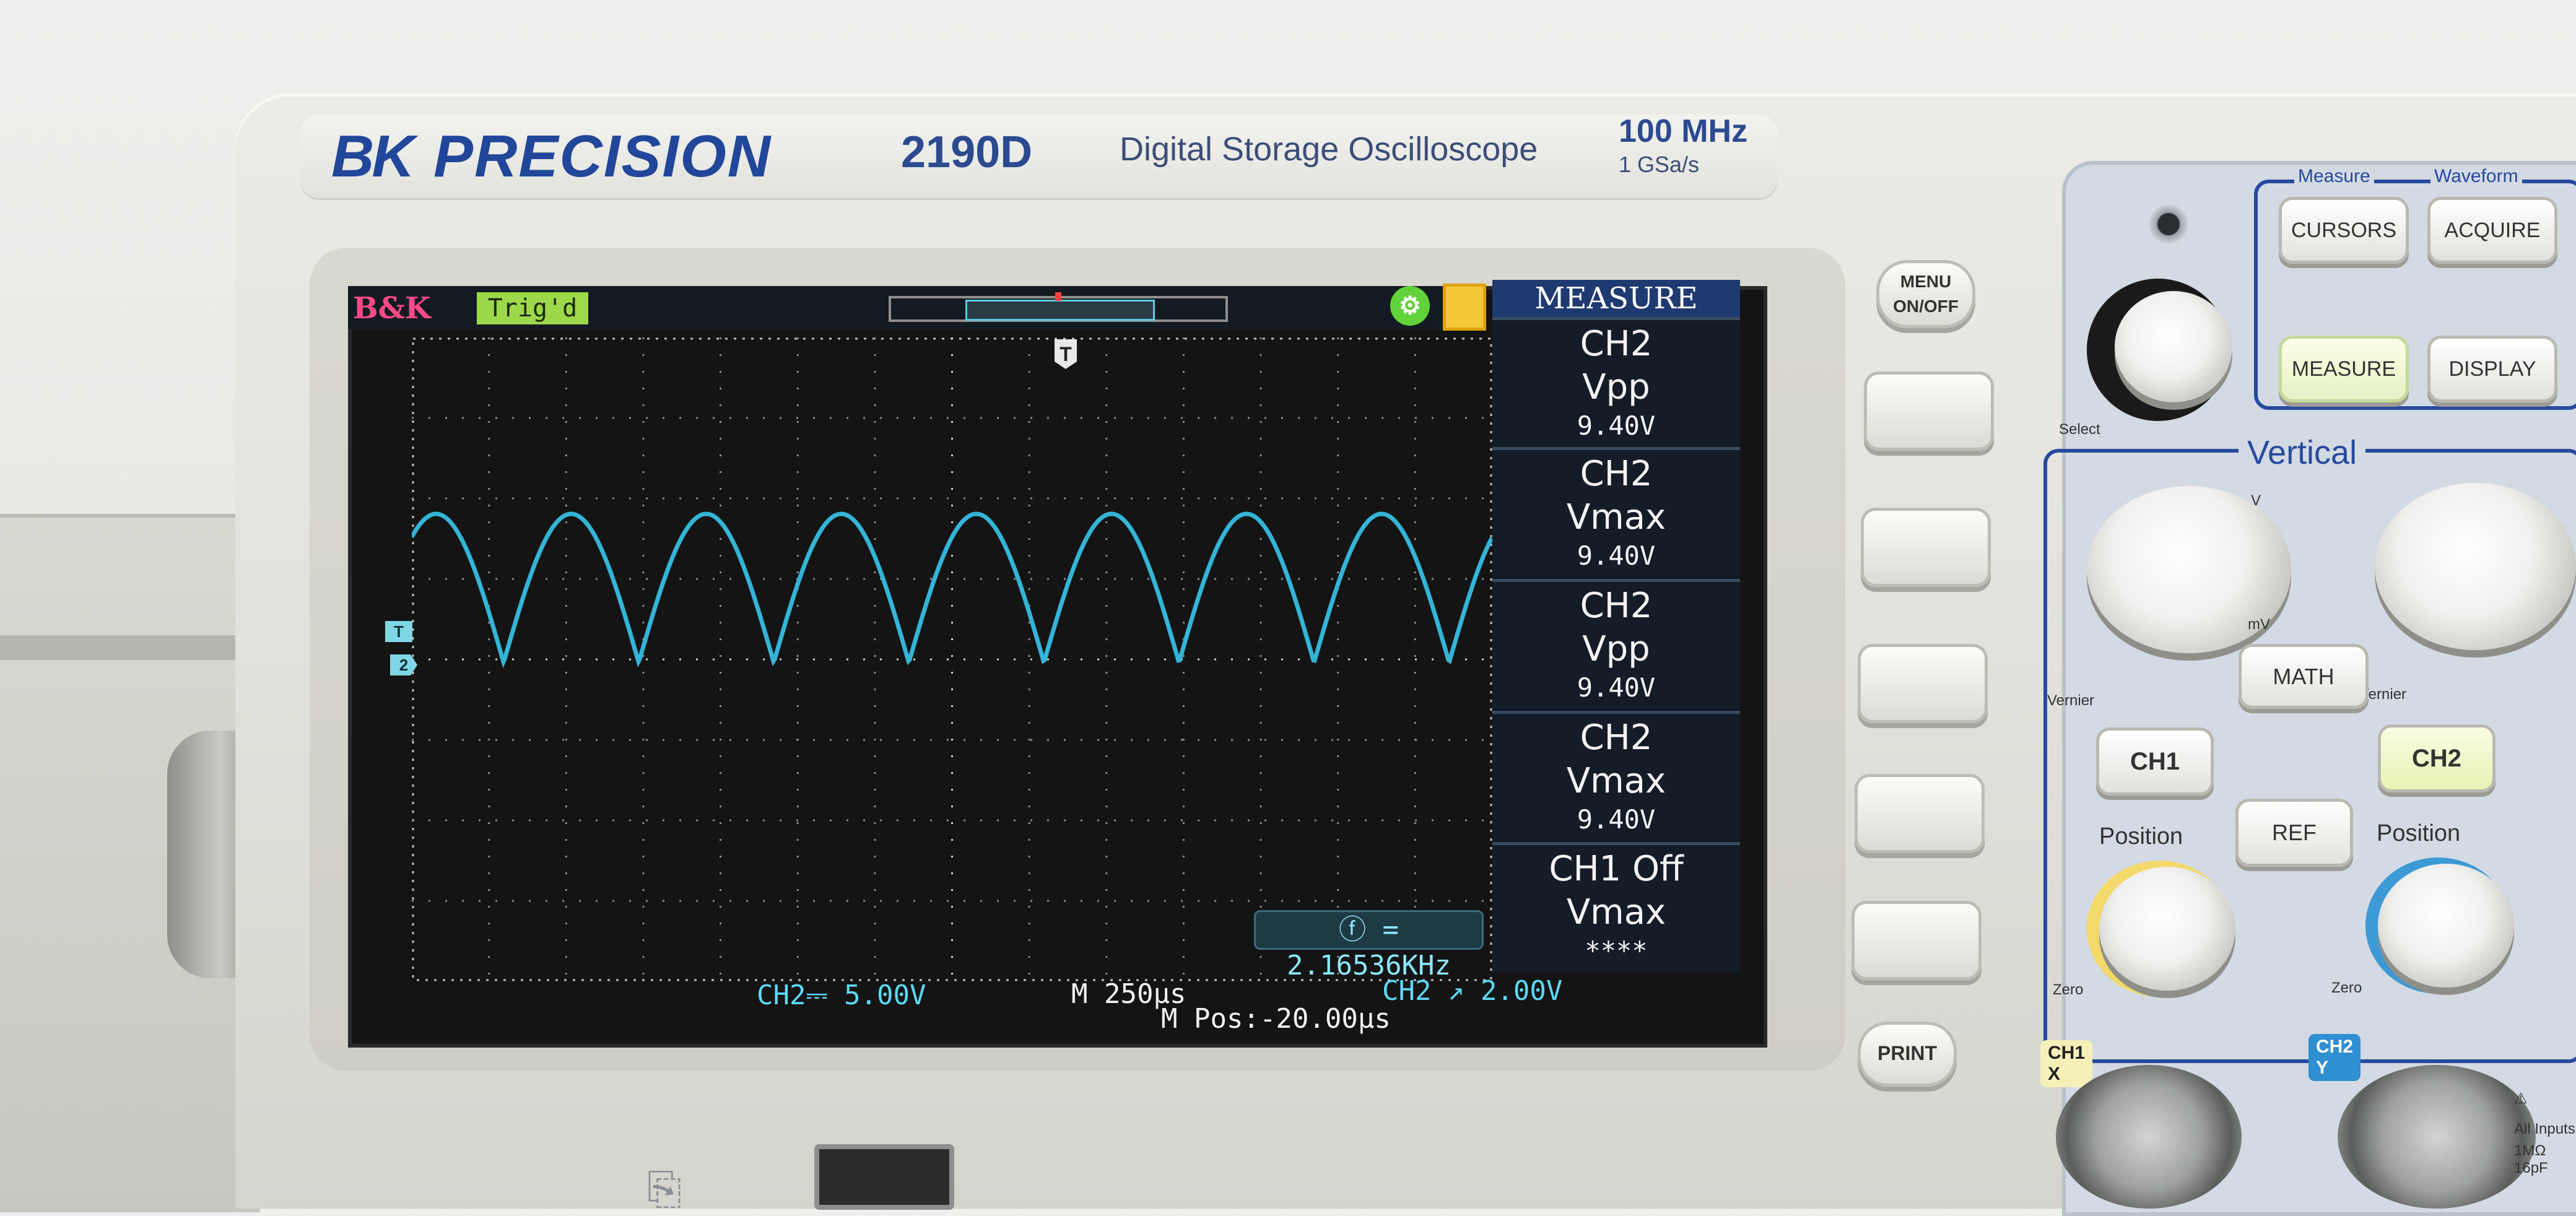 The height and width of the screenshot is (1216, 2576). Describe the element at coordinates (2334, 1057) in the screenshot. I see `ch2-input-tag: CH2 Y` at that location.